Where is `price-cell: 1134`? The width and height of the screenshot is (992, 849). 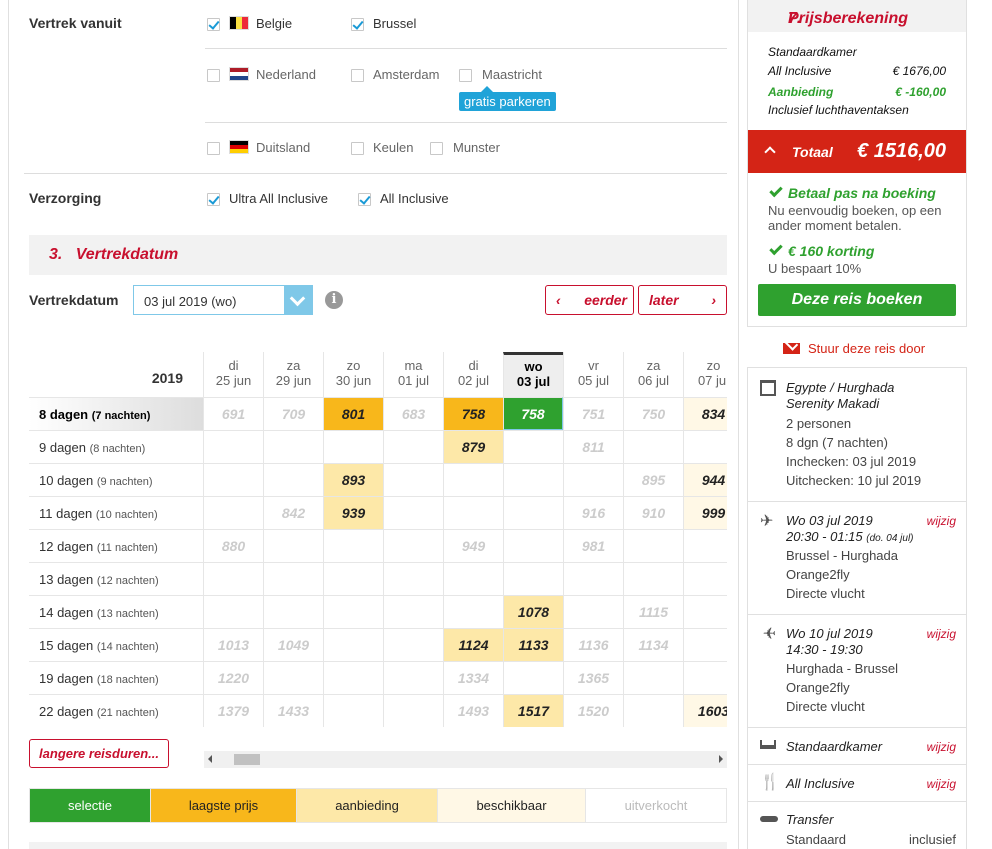 price-cell: 1134 is located at coordinates (653, 644).